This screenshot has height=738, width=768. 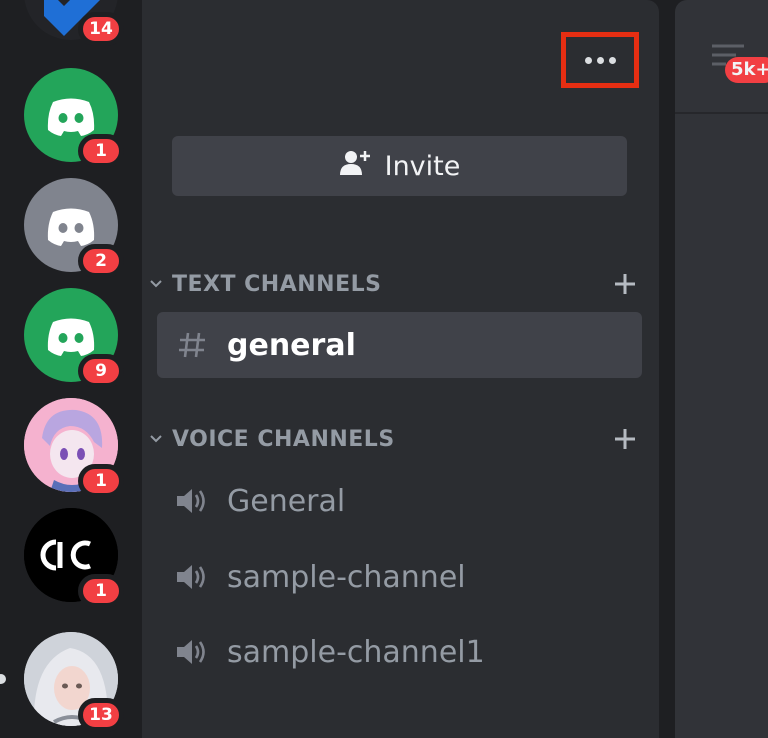 I want to click on channel-label: General, so click(x=286, y=501).